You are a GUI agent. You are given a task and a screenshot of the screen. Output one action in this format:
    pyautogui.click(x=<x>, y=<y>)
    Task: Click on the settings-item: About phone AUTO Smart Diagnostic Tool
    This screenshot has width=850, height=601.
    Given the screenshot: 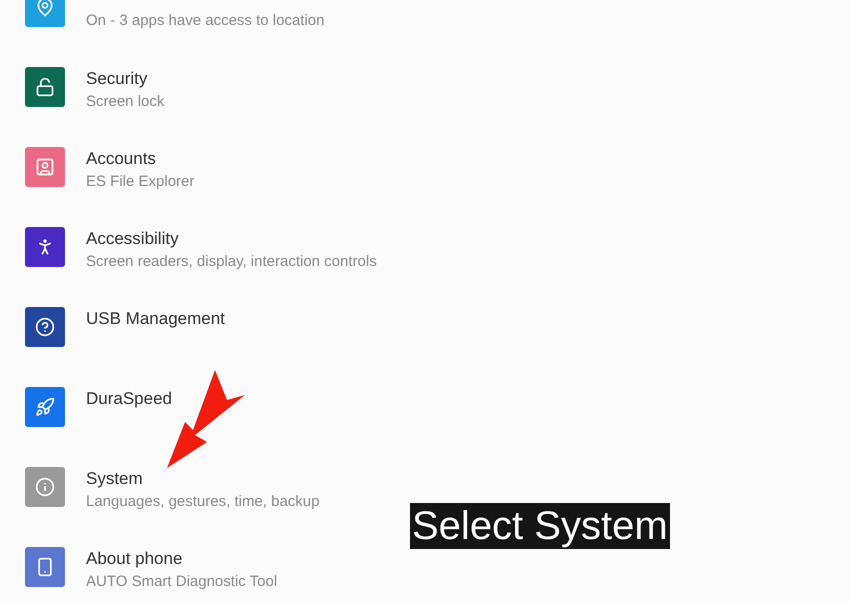 What is the action you would take?
    pyautogui.click(x=200, y=574)
    